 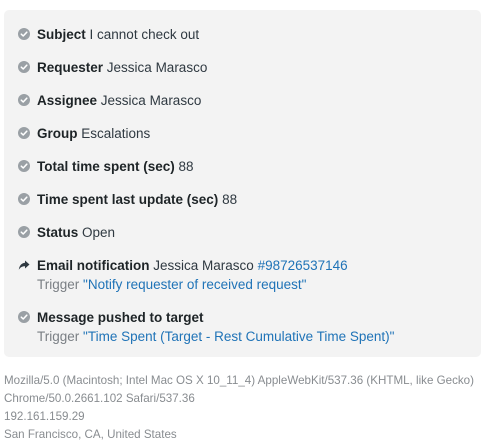 What do you see at coordinates (99, 232) in the screenshot?
I see `event-value: Open` at bounding box center [99, 232].